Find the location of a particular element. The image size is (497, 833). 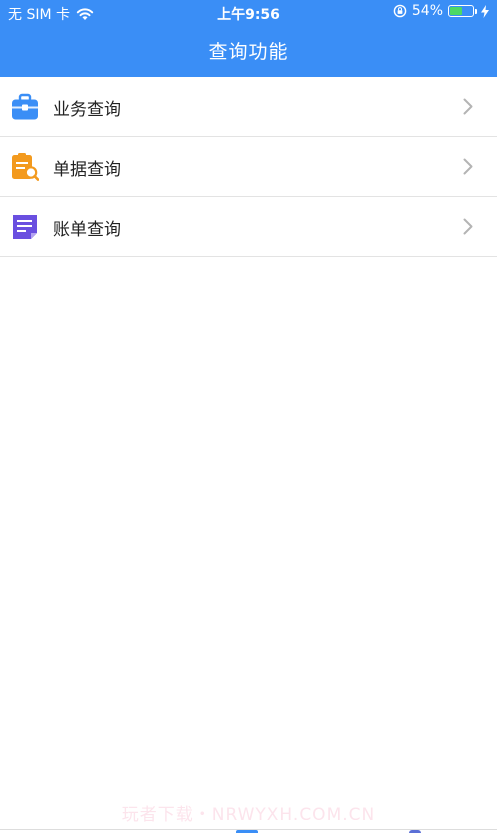

battery-fill is located at coordinates (456, 11).